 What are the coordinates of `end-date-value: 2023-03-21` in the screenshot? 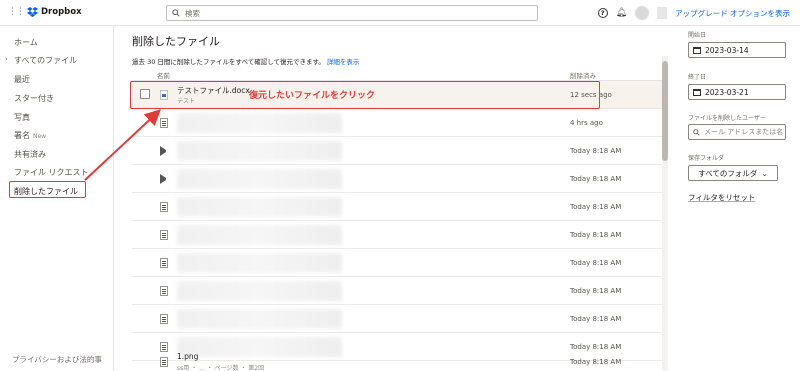 It's located at (727, 92).